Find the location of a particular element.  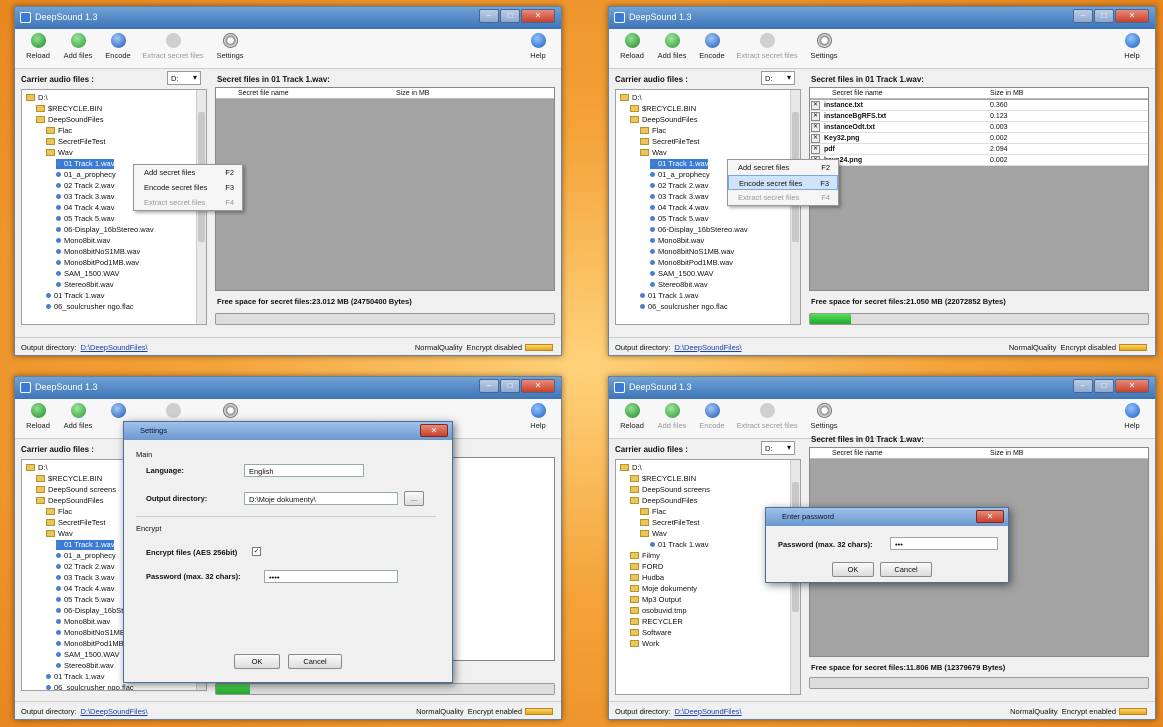

password-close-button: ✕ is located at coordinates (990, 516).